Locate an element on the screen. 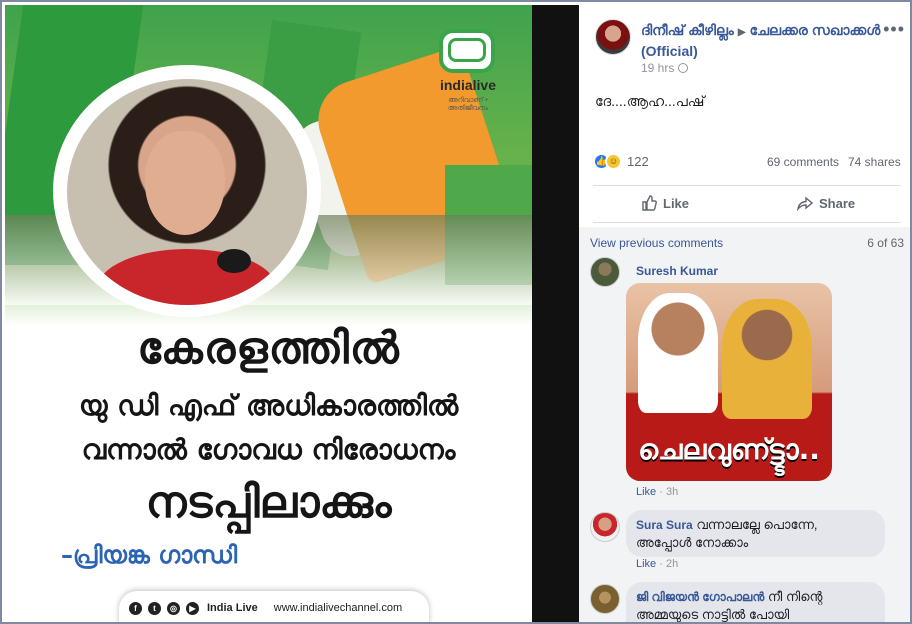 This screenshot has width=912, height=624. haha-reaction-icon: ☺ is located at coordinates (613, 161).